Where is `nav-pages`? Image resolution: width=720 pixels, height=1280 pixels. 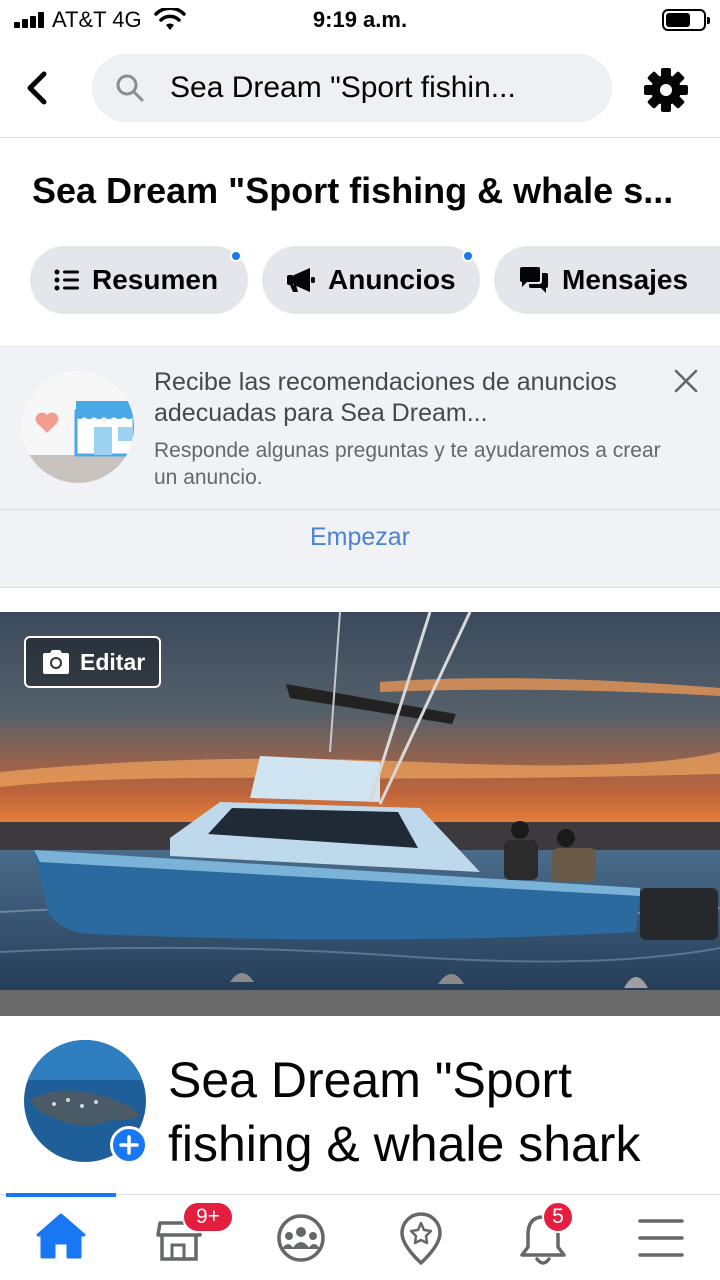 nav-pages is located at coordinates (421, 1238).